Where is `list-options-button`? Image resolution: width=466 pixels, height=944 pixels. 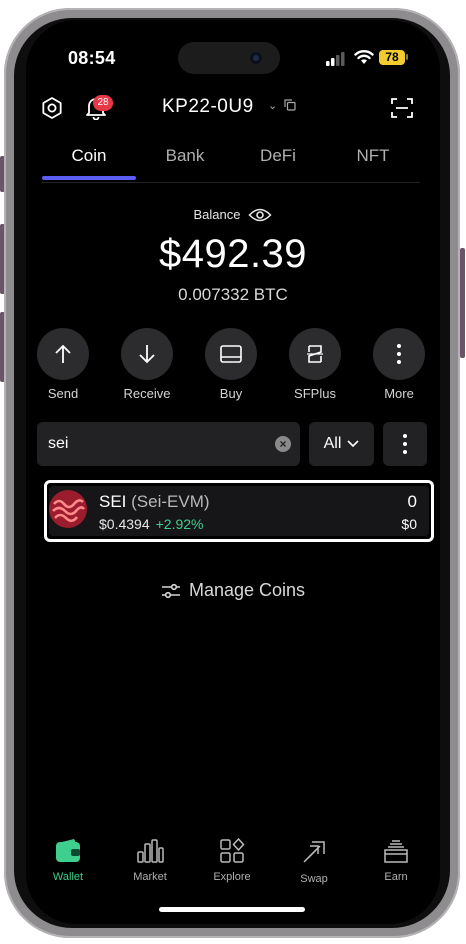 list-options-button is located at coordinates (405, 444).